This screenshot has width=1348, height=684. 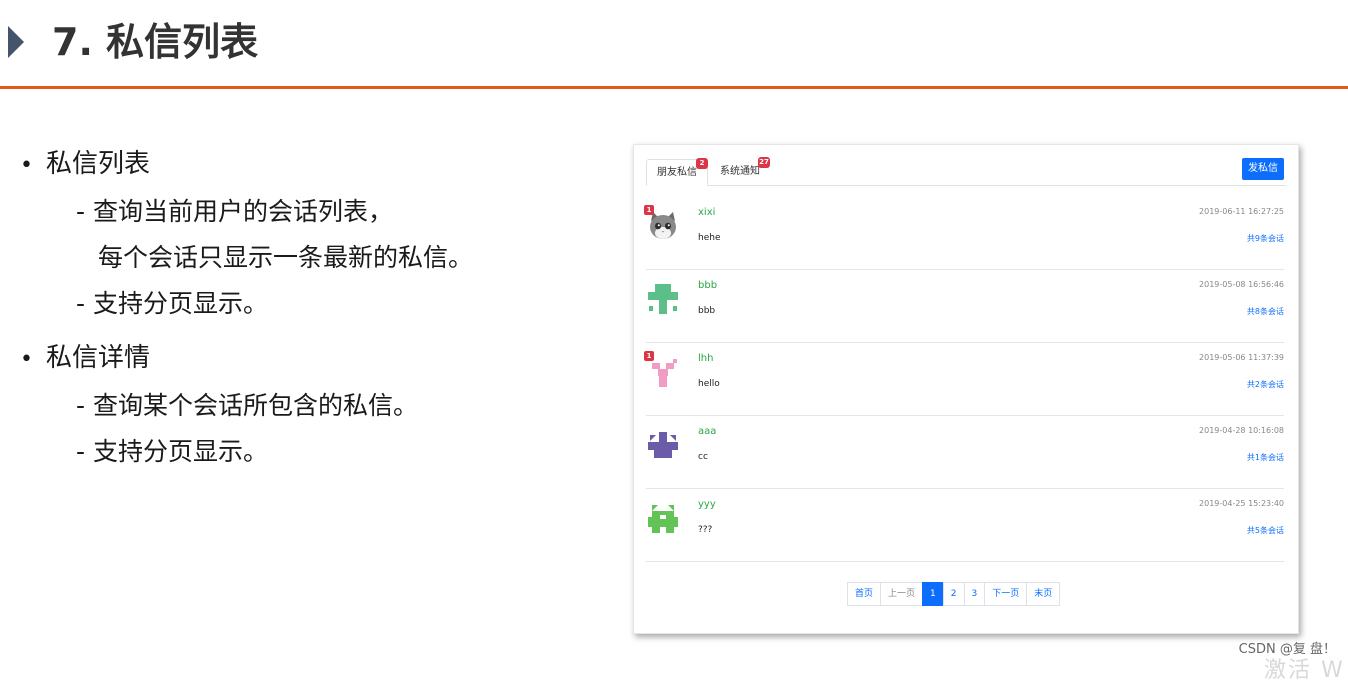 What do you see at coordinates (1263, 169) in the screenshot?
I see `send-message-button: 发私信` at bounding box center [1263, 169].